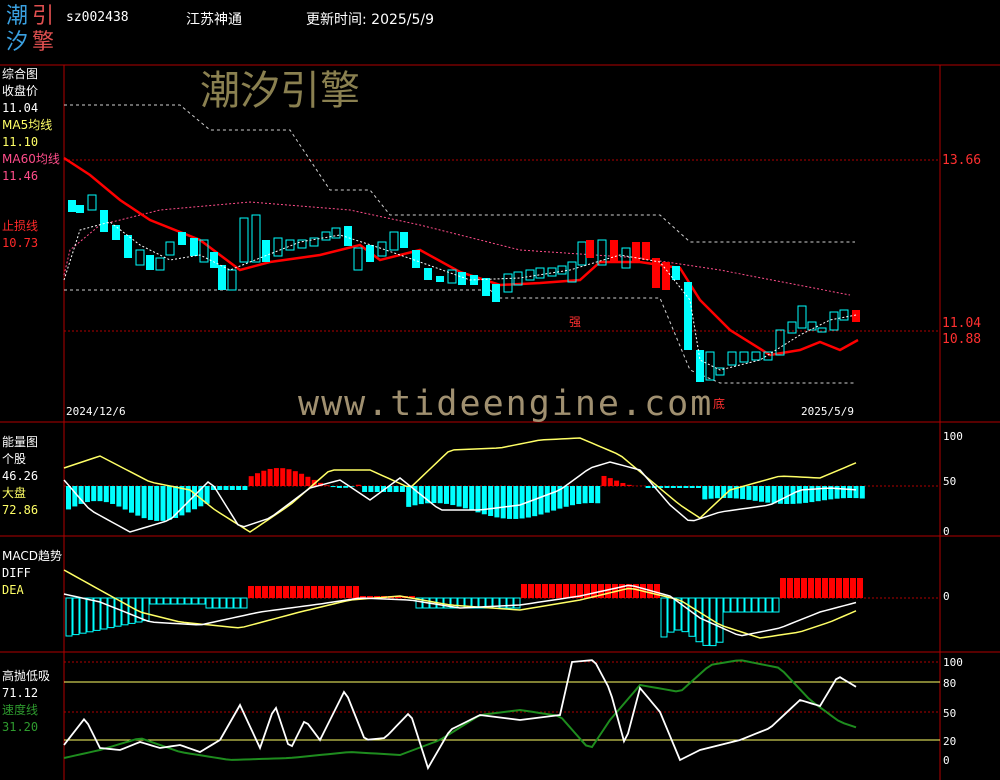 The image size is (1000, 780). What do you see at coordinates (20, 476) in the screenshot?
I see `energy-stock-value: 46.26` at bounding box center [20, 476].